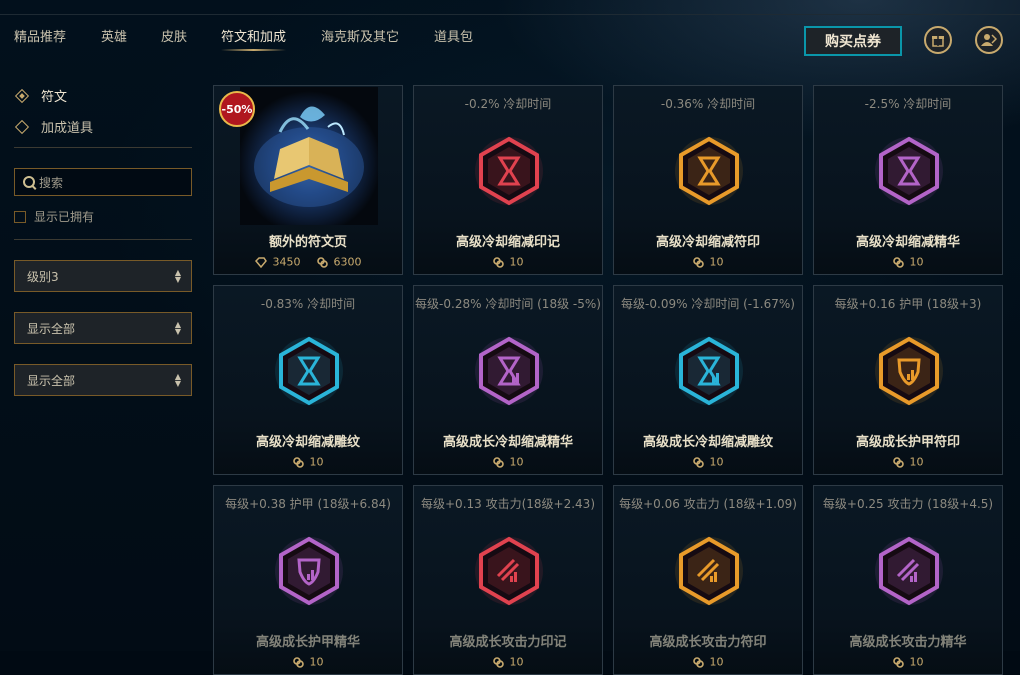 The image size is (1020, 675). I want to click on category-runes-label: 符文, so click(54, 97).